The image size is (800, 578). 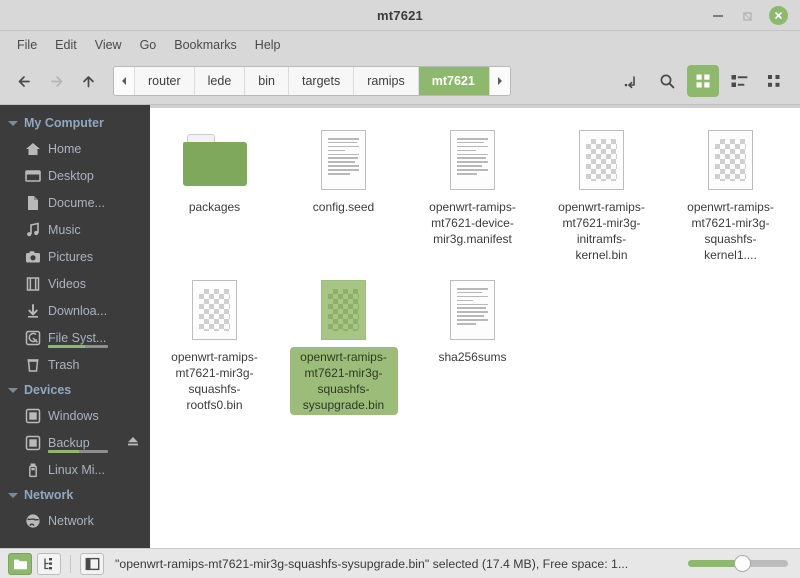 I want to click on sidebar-item-label: Music, so click(x=64, y=229).